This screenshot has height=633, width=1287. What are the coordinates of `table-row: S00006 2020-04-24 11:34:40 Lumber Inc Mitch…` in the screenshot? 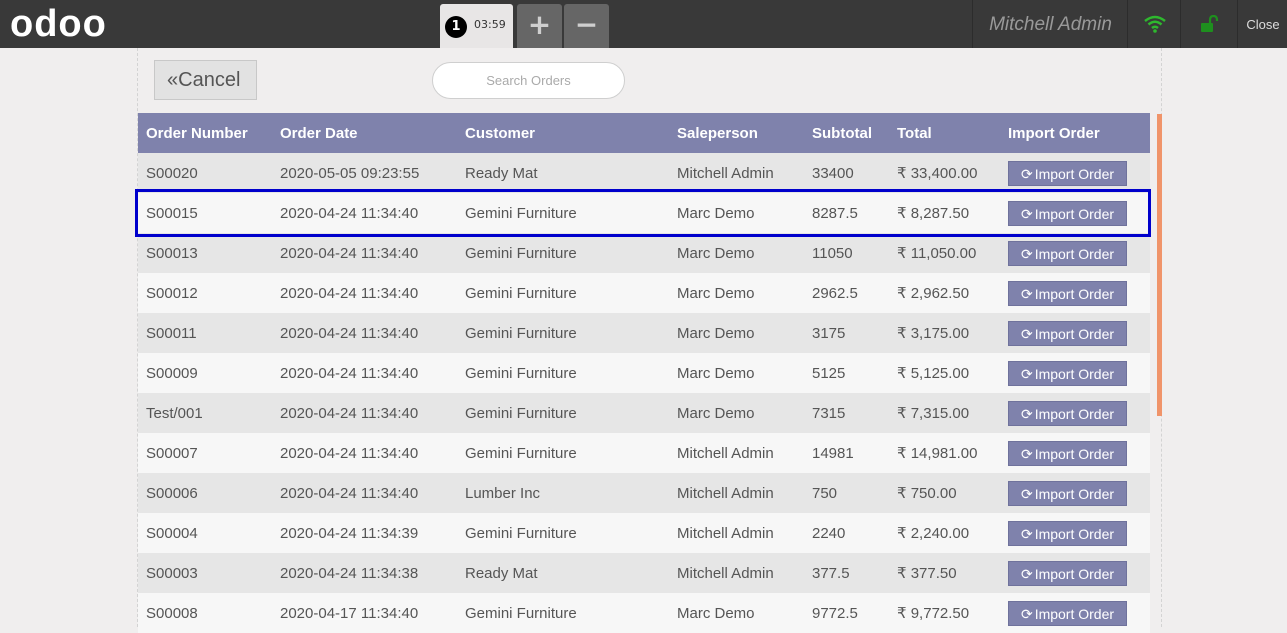 It's located at (644, 493).